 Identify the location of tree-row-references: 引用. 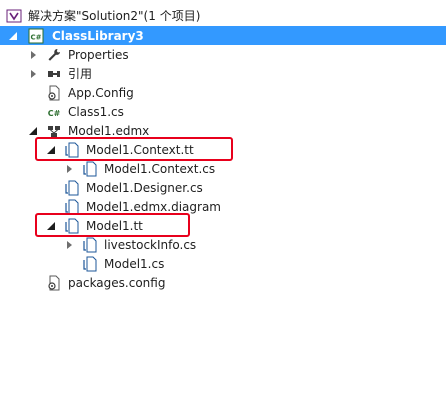
(223, 73).